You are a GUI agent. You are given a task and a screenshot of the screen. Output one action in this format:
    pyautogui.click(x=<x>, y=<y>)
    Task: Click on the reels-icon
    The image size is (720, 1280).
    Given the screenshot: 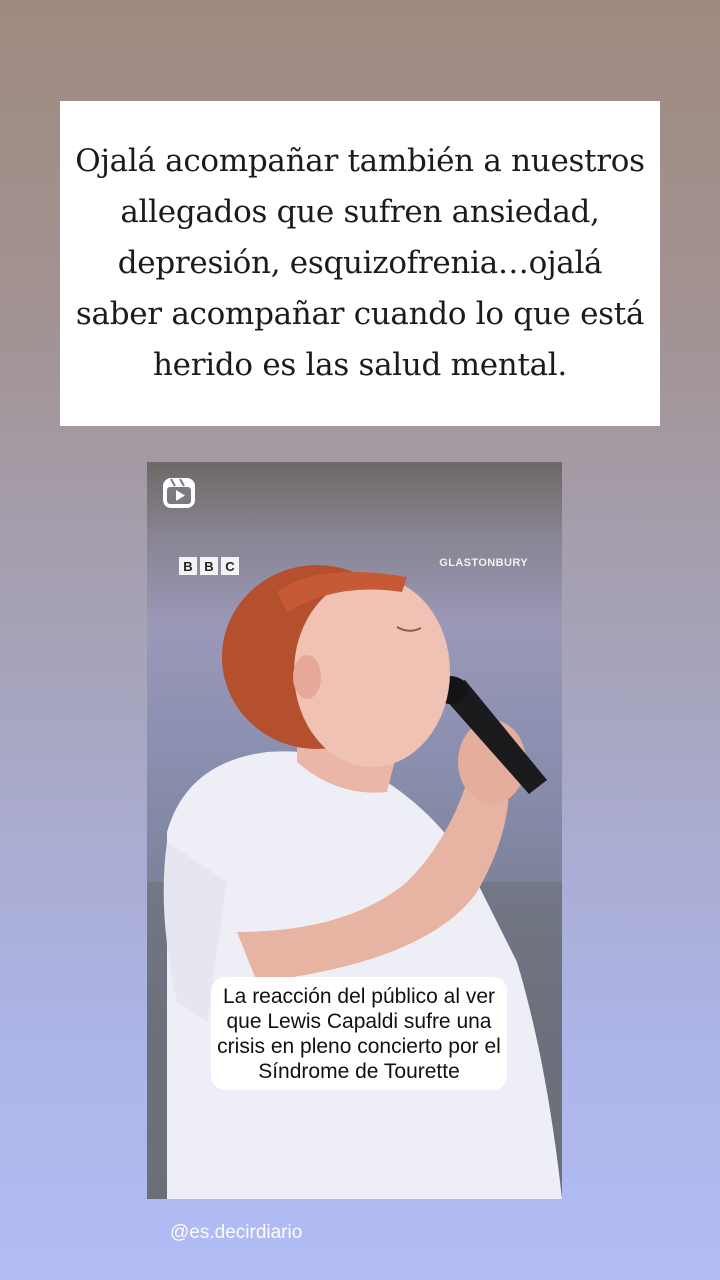 What is the action you would take?
    pyautogui.click(x=179, y=493)
    